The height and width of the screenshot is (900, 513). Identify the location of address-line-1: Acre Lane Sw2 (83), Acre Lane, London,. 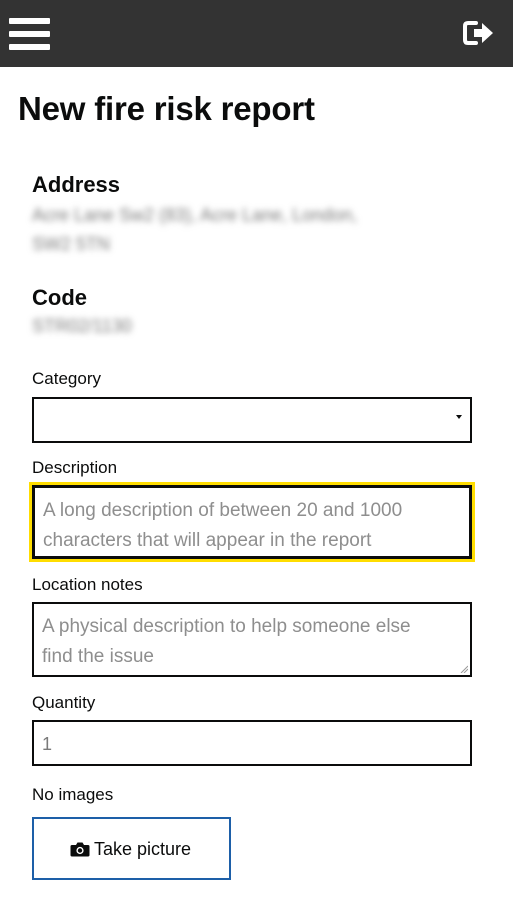
(195, 215).